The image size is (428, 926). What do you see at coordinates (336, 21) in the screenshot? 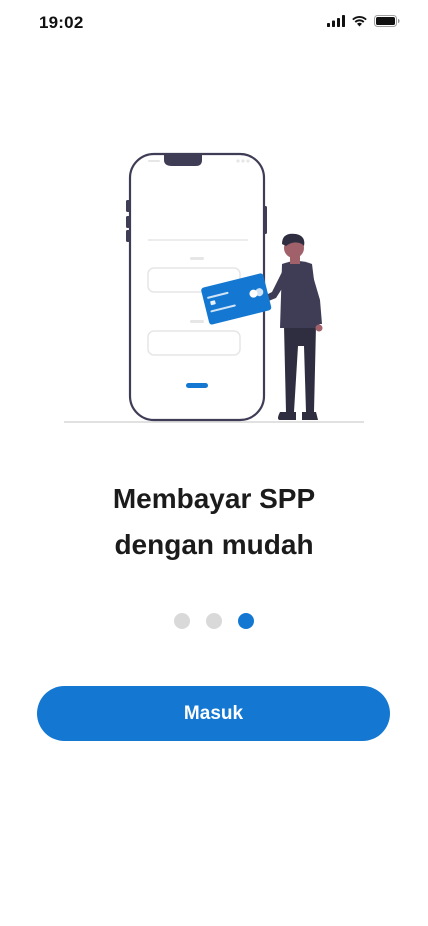
I see `signal-icon` at bounding box center [336, 21].